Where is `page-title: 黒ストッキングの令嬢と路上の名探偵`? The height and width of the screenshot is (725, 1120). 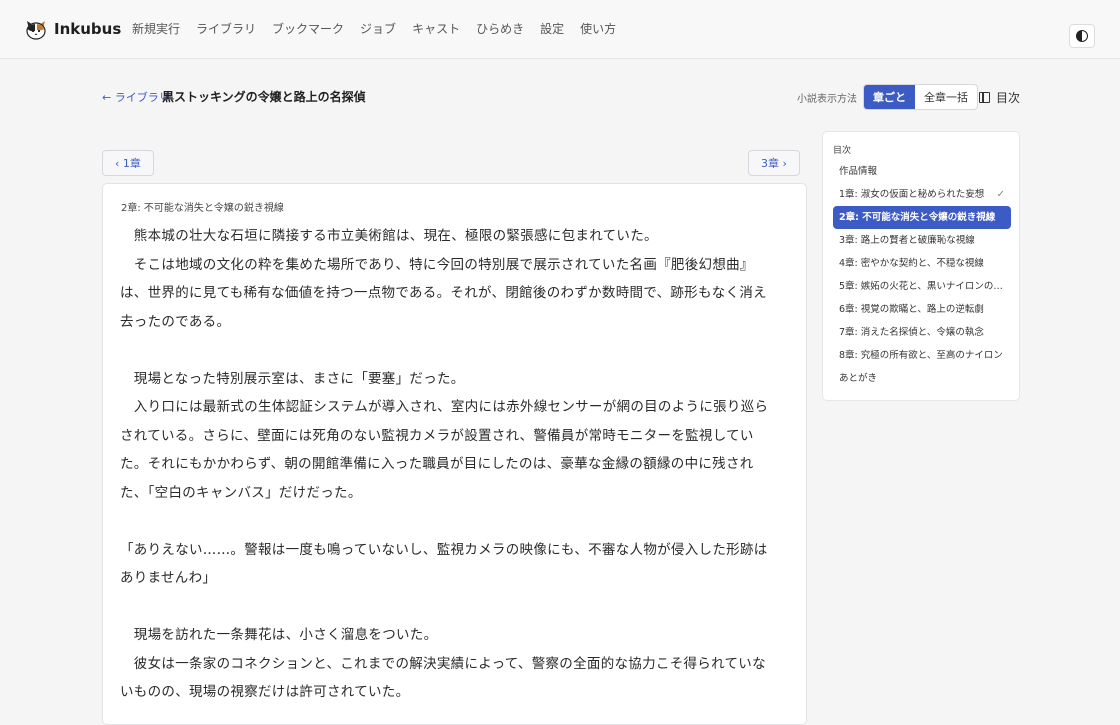 page-title: 黒ストッキングの令嬢と路上の名探偵 is located at coordinates (264, 97).